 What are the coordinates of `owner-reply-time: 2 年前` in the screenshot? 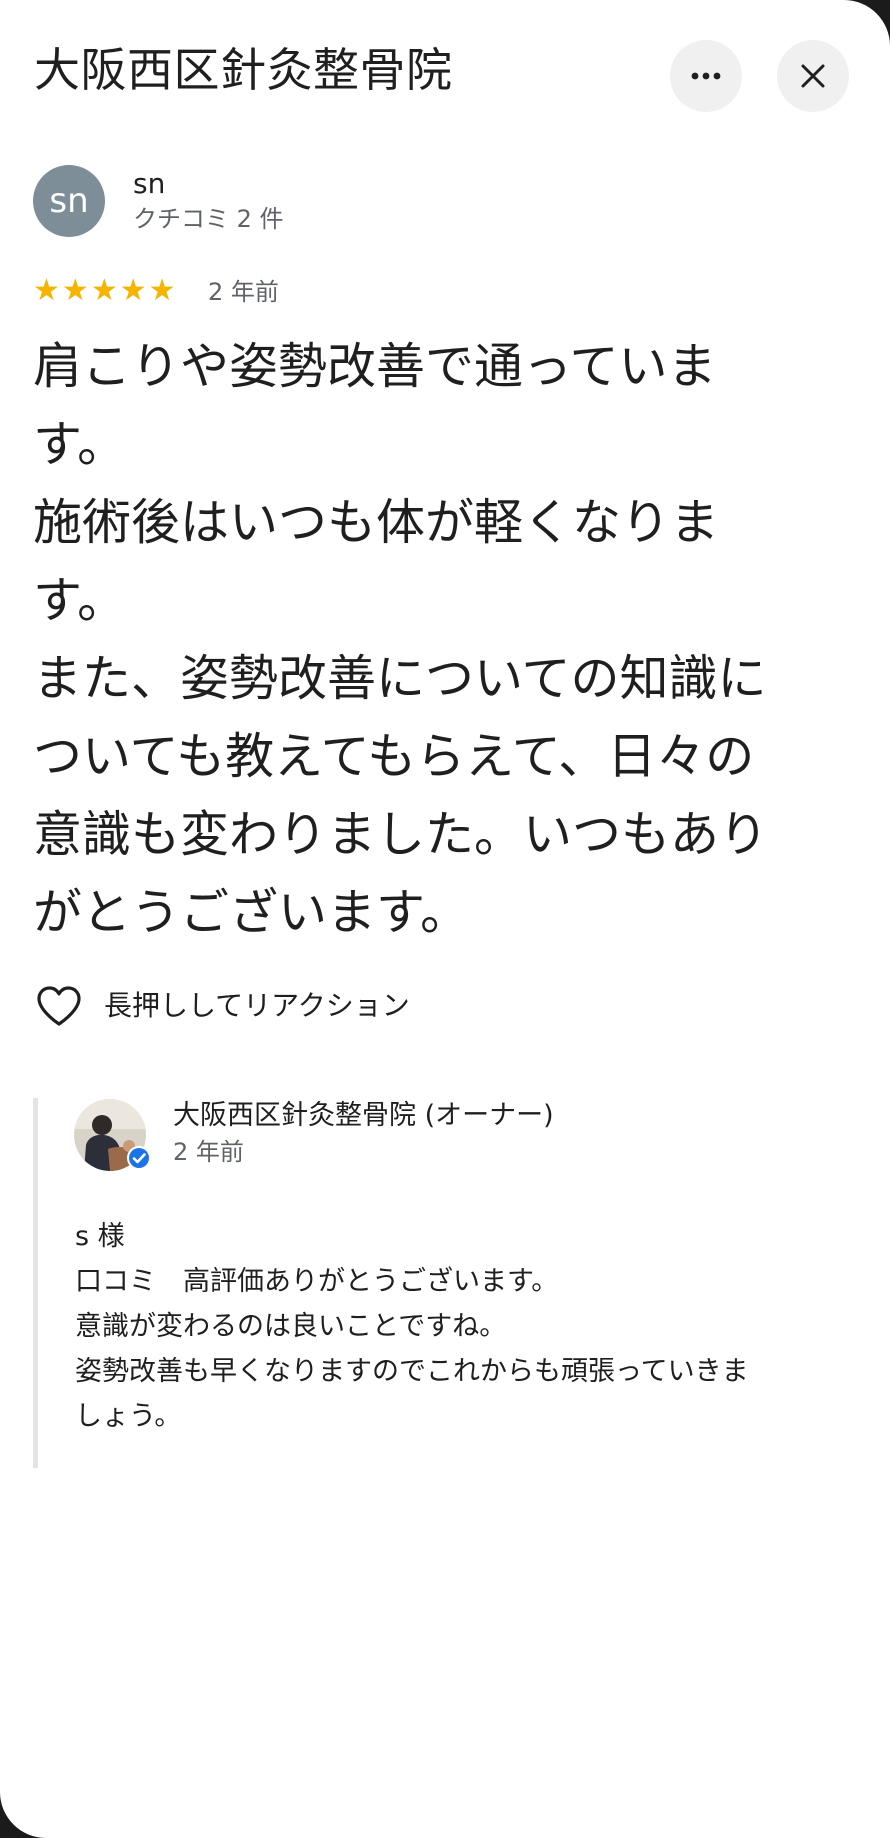 It's located at (208, 1152).